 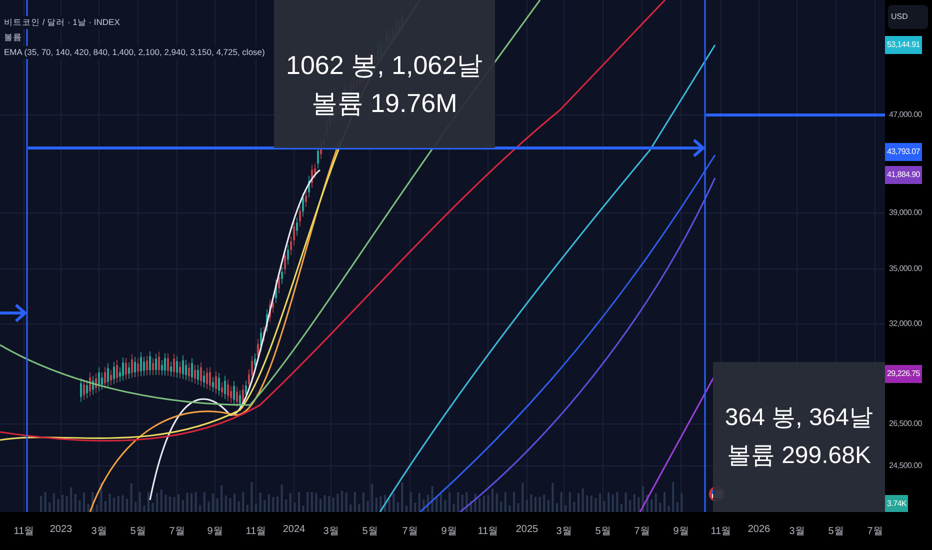 I want to click on measurement-tooltip: 1062 봉, 1,062날 볼륨 19.76M, so click(x=384, y=74).